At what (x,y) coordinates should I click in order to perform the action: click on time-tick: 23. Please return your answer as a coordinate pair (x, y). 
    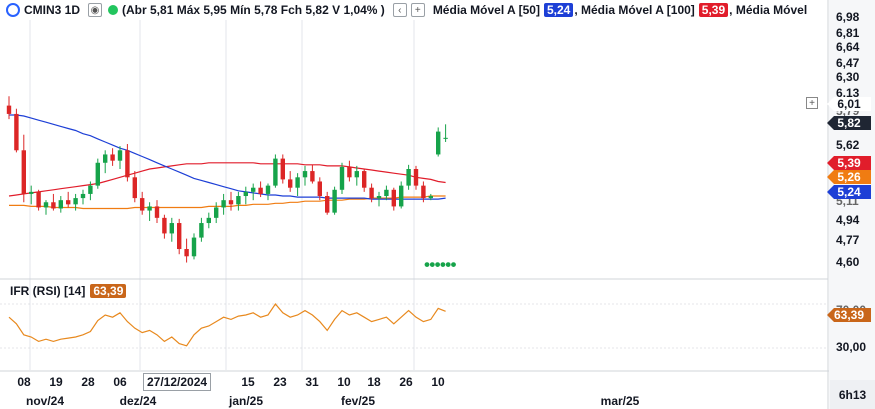
    Looking at the image, I should click on (280, 382).